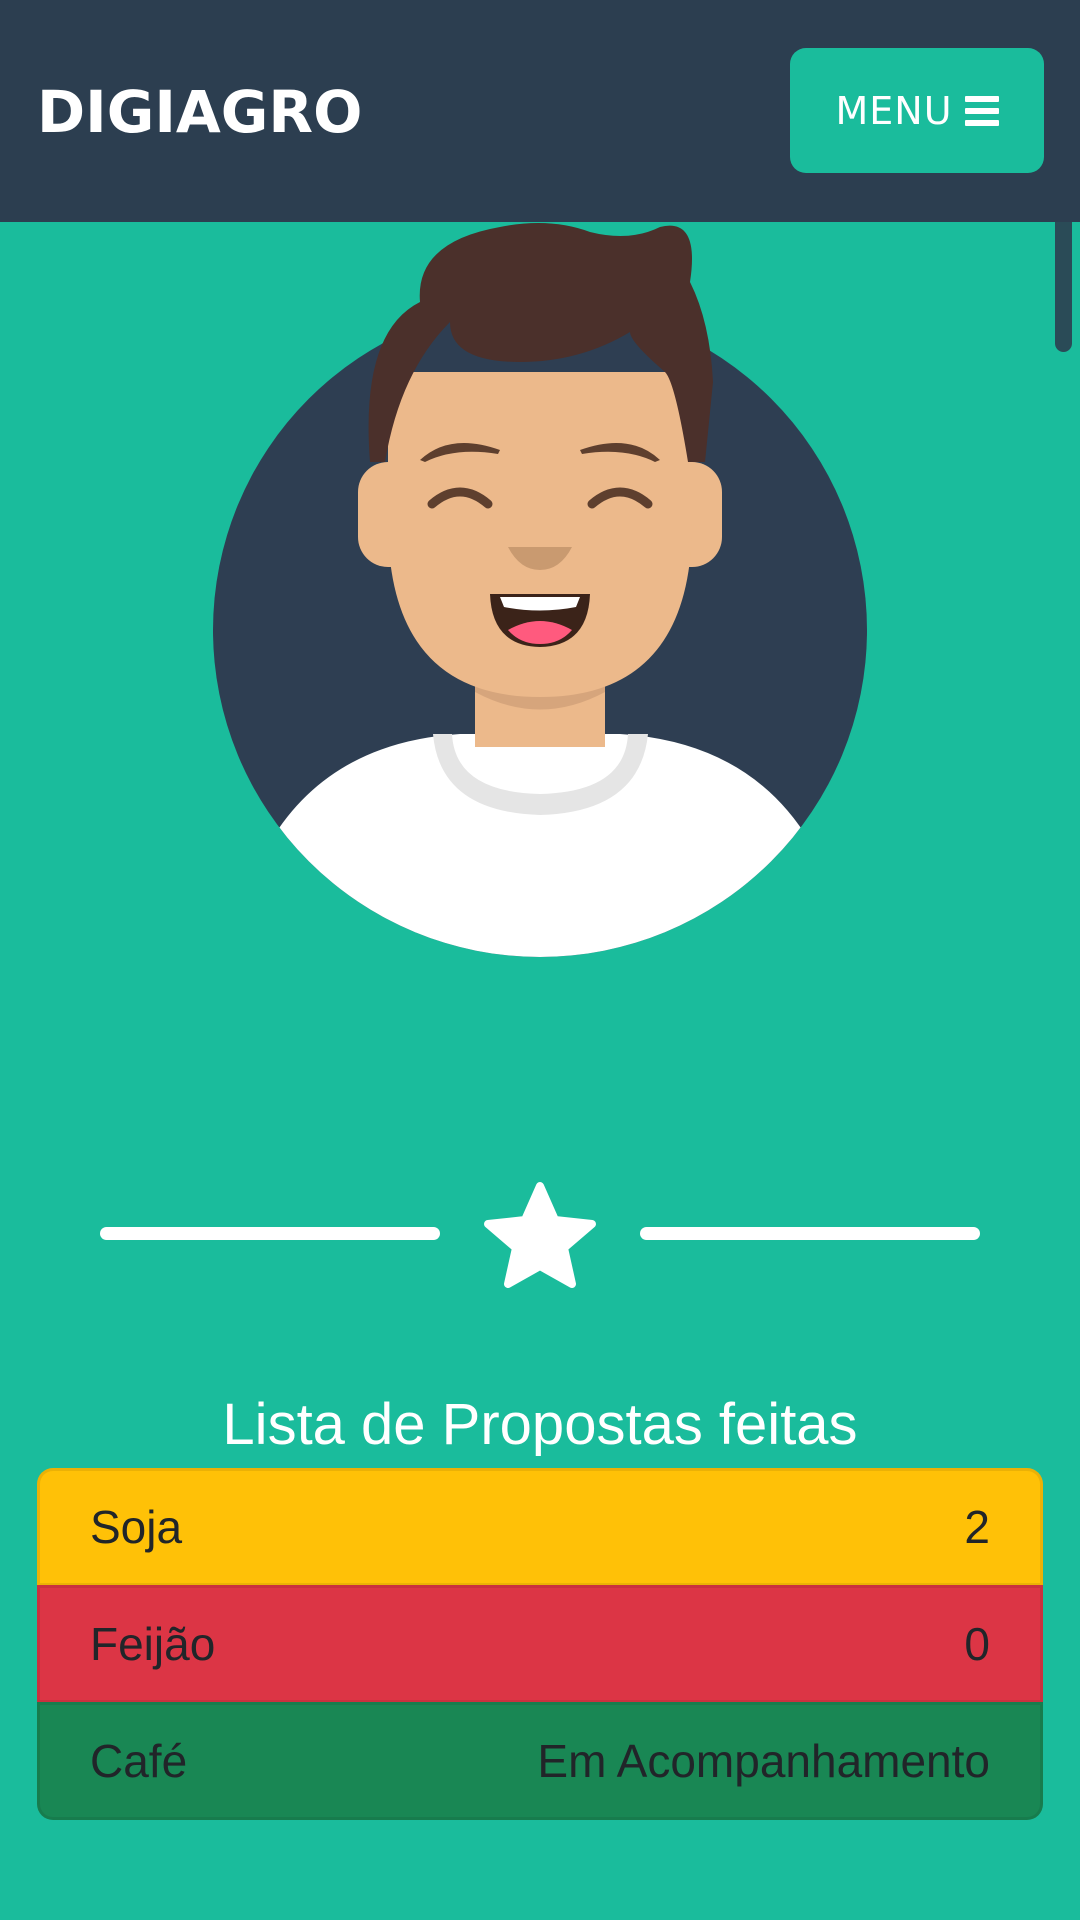 Image resolution: width=1080 pixels, height=1920 pixels. I want to click on star-icon, so click(540, 1235).